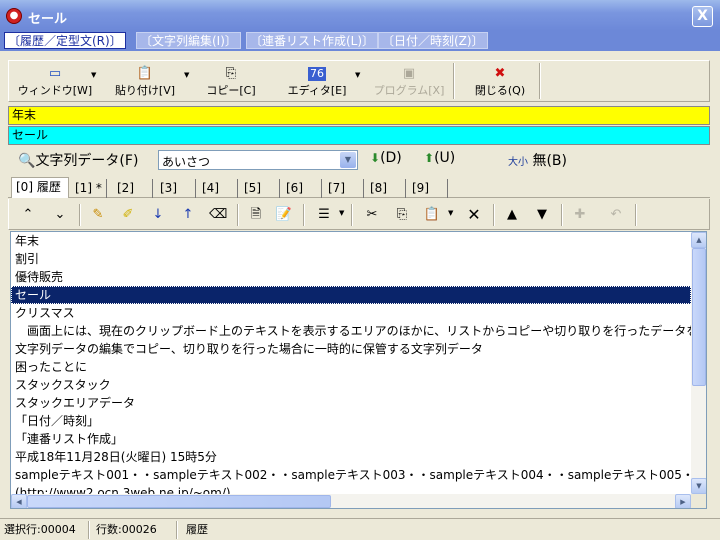 Image resolution: width=720 pixels, height=540 pixels. I want to click on delete-icon: ✕, so click(474, 215).